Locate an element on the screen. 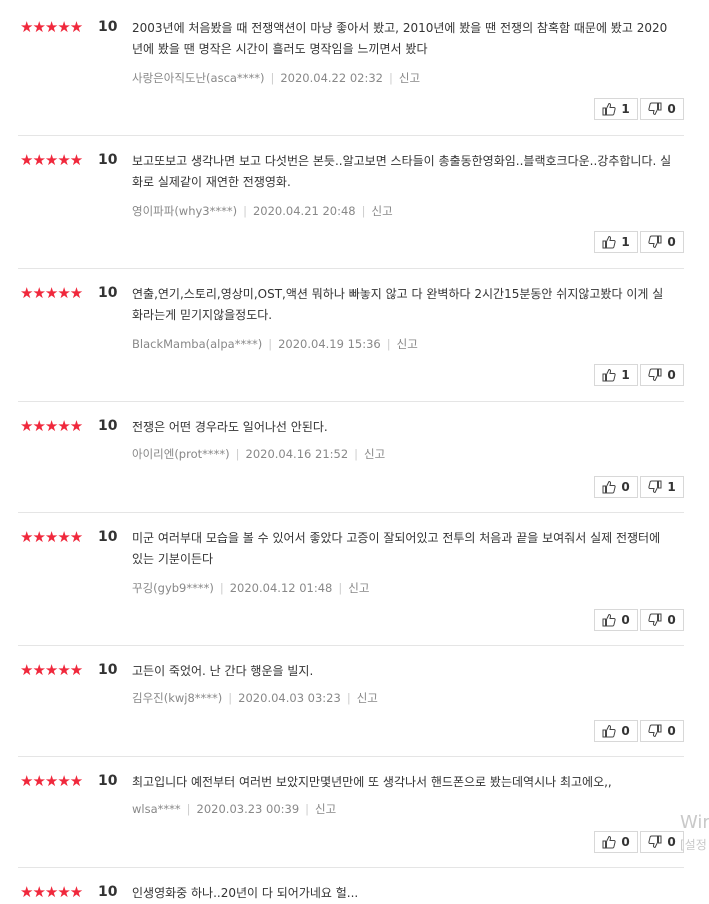  review-meta: 영이파파(why3****) | 2020.04.21 20:48 | 신고 is located at coordinates (262, 211).